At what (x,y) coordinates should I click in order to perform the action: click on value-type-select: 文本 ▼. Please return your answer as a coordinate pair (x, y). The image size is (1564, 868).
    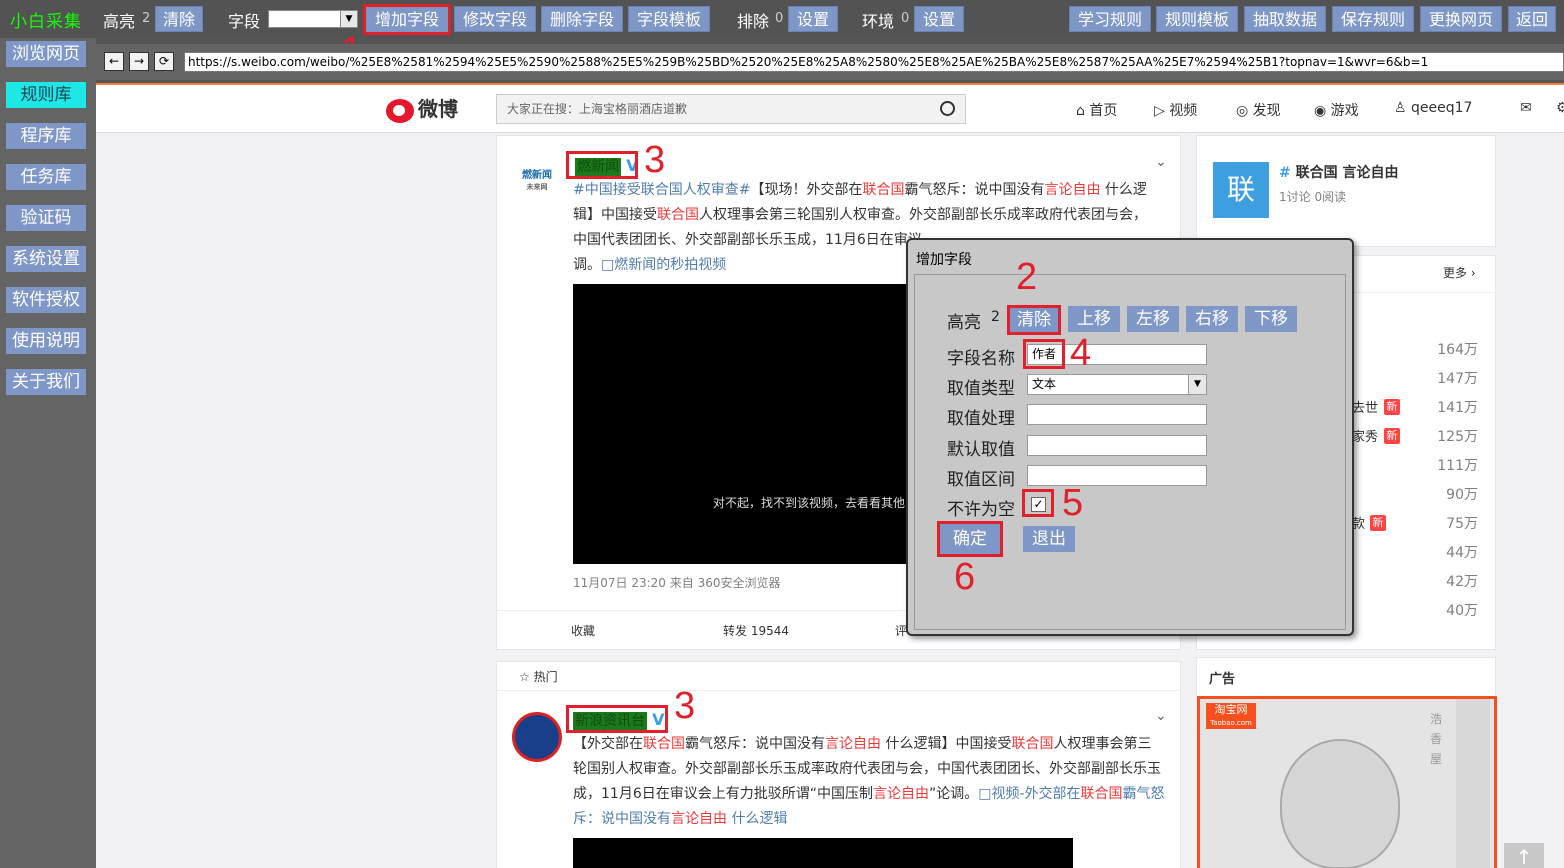
    Looking at the image, I should click on (1117, 384).